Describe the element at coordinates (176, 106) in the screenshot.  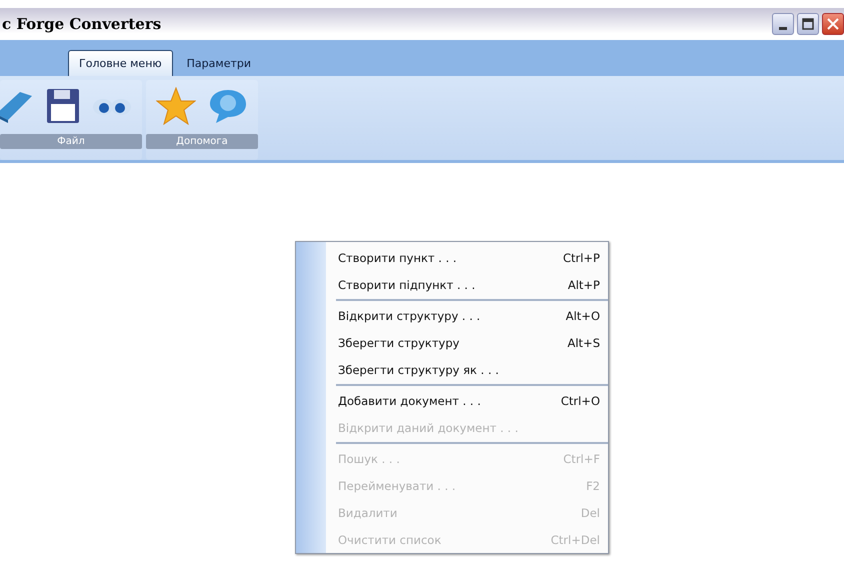
I see `star-icon` at that location.